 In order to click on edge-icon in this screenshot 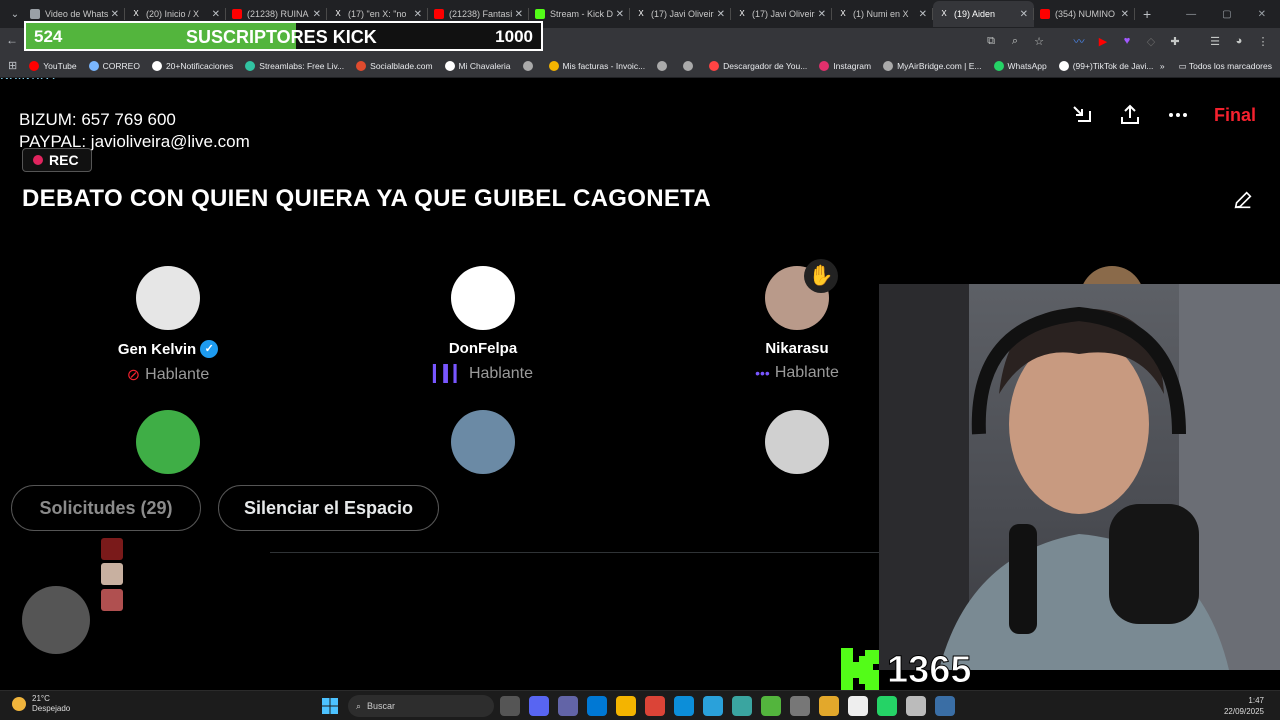, I will do `click(684, 706)`.